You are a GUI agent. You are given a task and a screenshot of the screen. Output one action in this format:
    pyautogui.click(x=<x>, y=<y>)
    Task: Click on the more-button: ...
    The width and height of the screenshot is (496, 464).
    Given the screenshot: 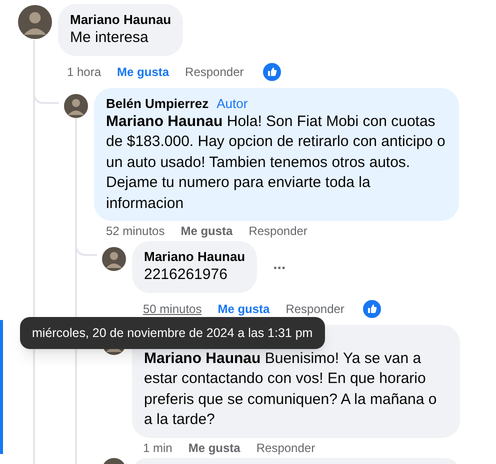 What is the action you would take?
    pyautogui.click(x=279, y=264)
    